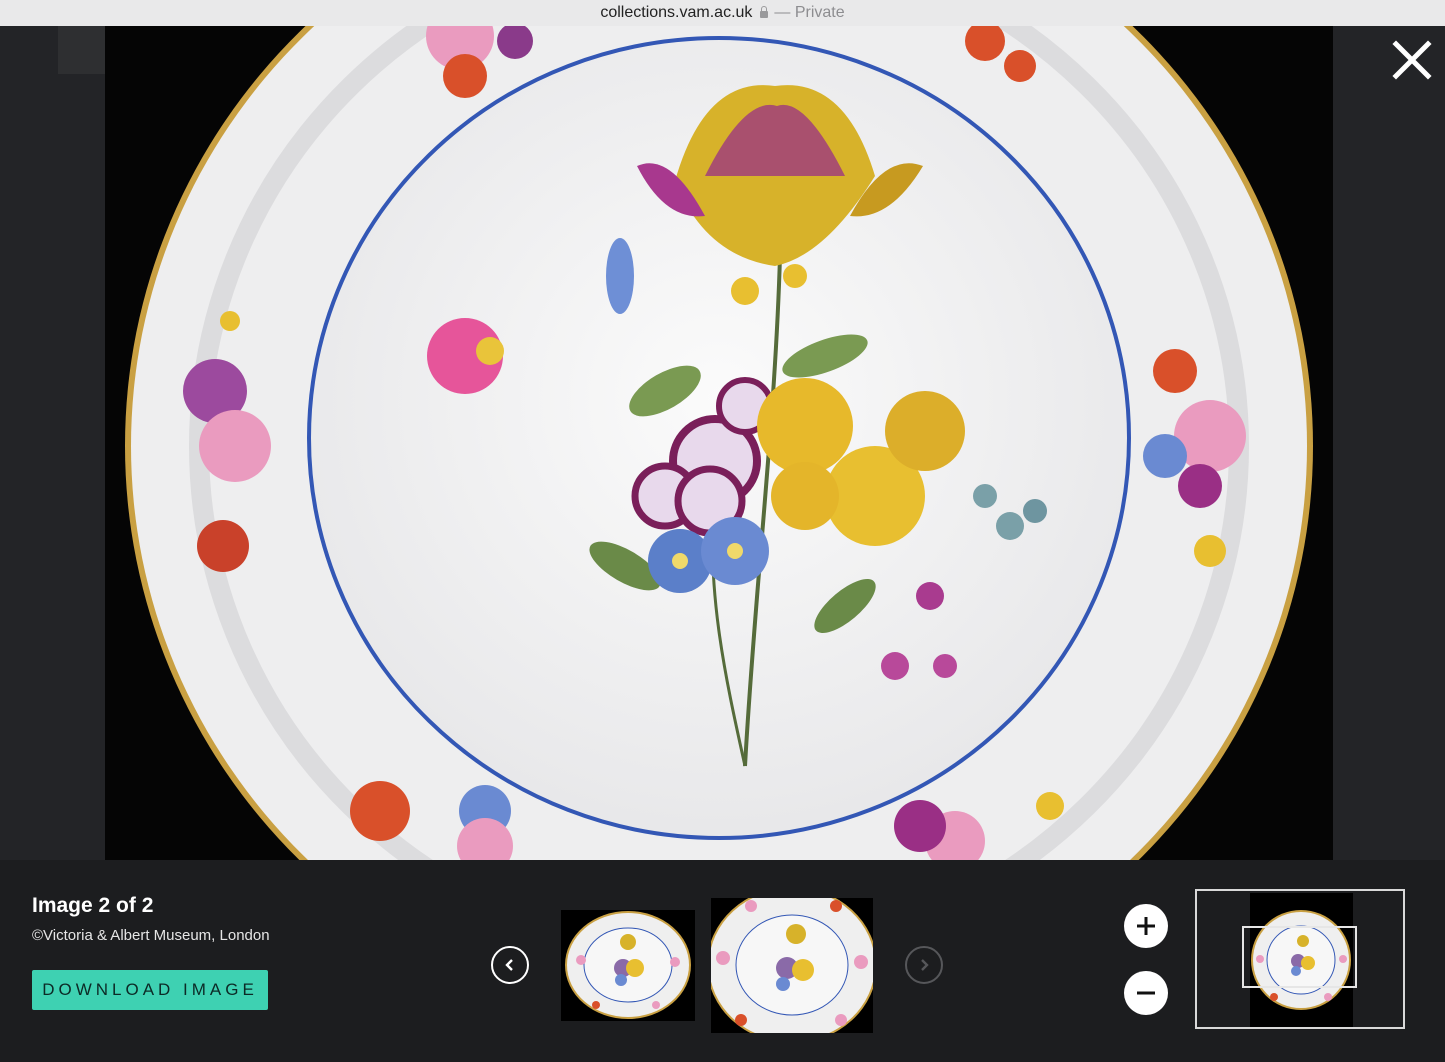 The image size is (1445, 1062). I want to click on previous-image-button, so click(510, 965).